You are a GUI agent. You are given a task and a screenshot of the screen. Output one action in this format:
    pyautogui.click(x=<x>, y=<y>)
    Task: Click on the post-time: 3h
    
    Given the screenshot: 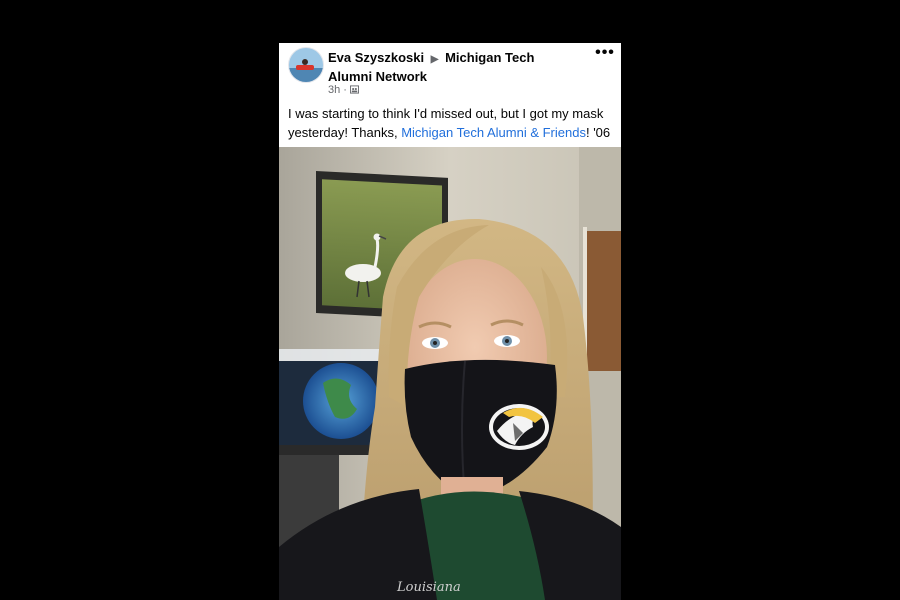 What is the action you would take?
    pyautogui.click(x=334, y=90)
    